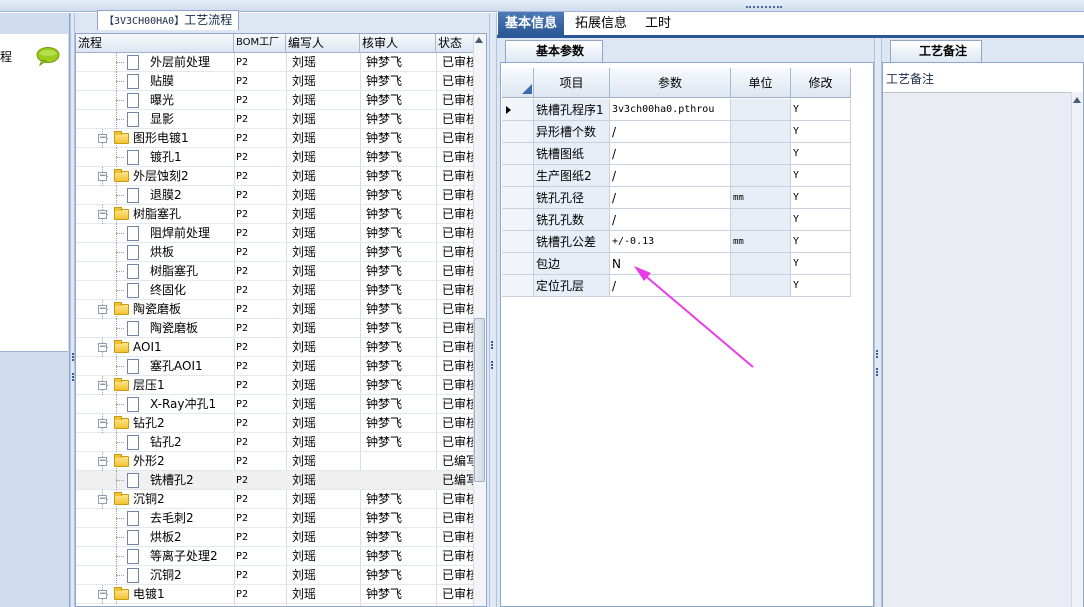 The image size is (1084, 607). What do you see at coordinates (572, 83) in the screenshot?
I see `grid-header-item: 项目` at bounding box center [572, 83].